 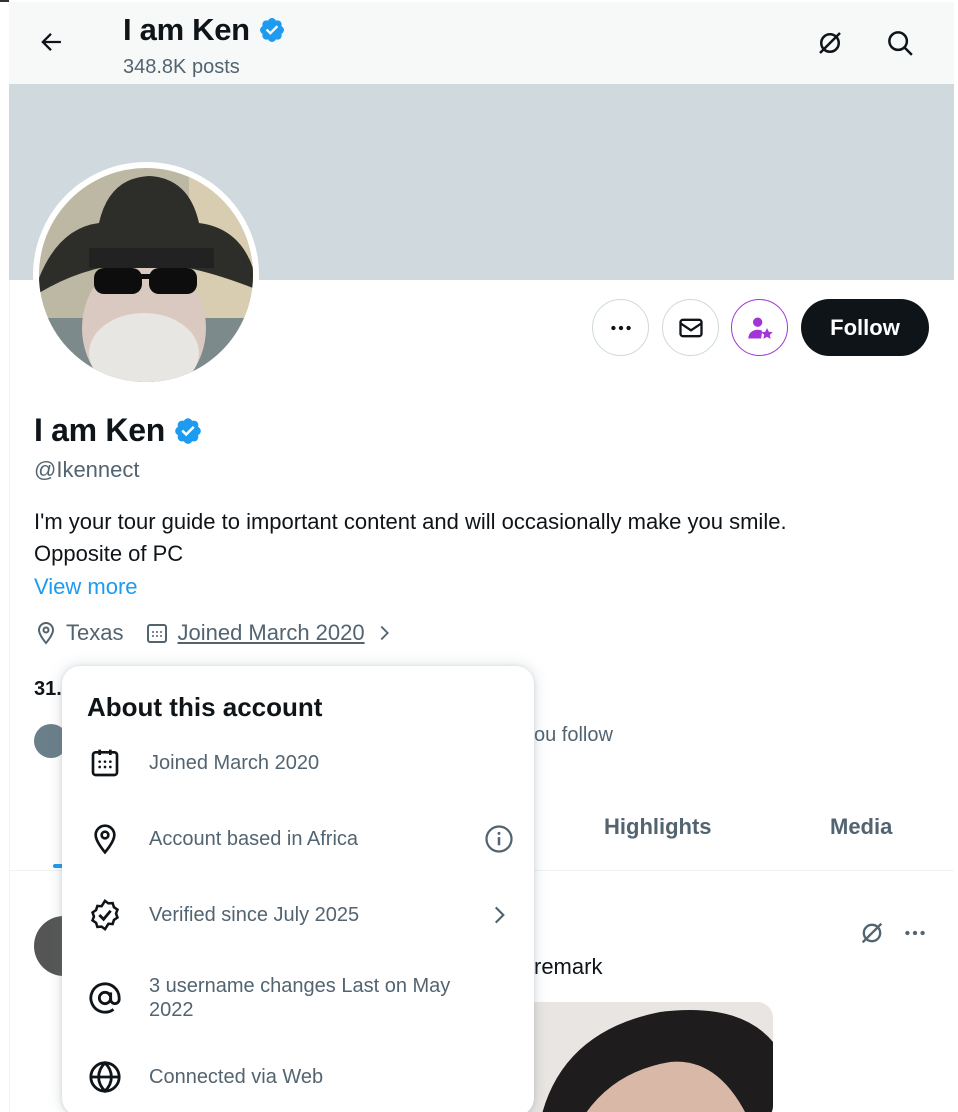 What do you see at coordinates (95, 632) in the screenshot?
I see `location-text: Texas` at bounding box center [95, 632].